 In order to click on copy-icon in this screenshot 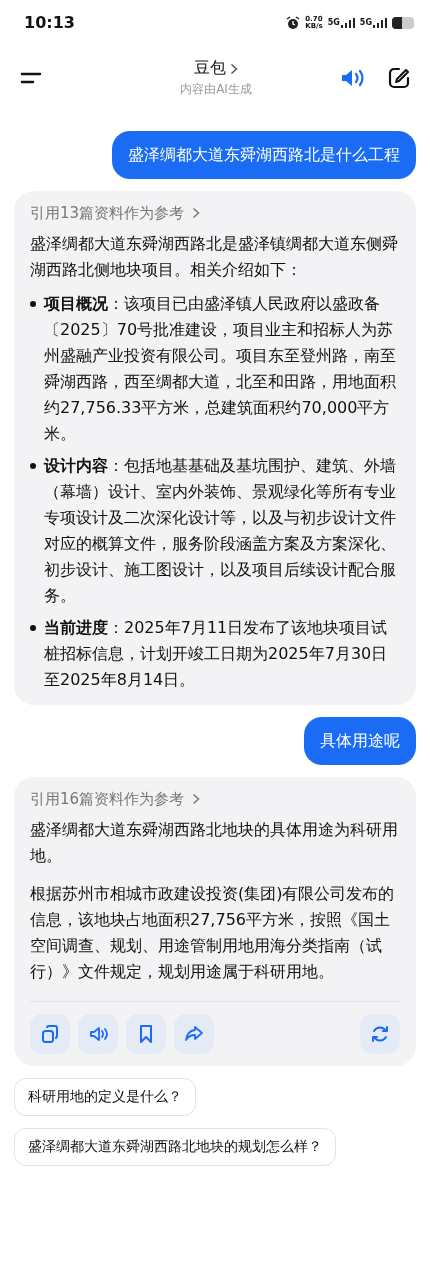, I will do `click(50, 1034)`.